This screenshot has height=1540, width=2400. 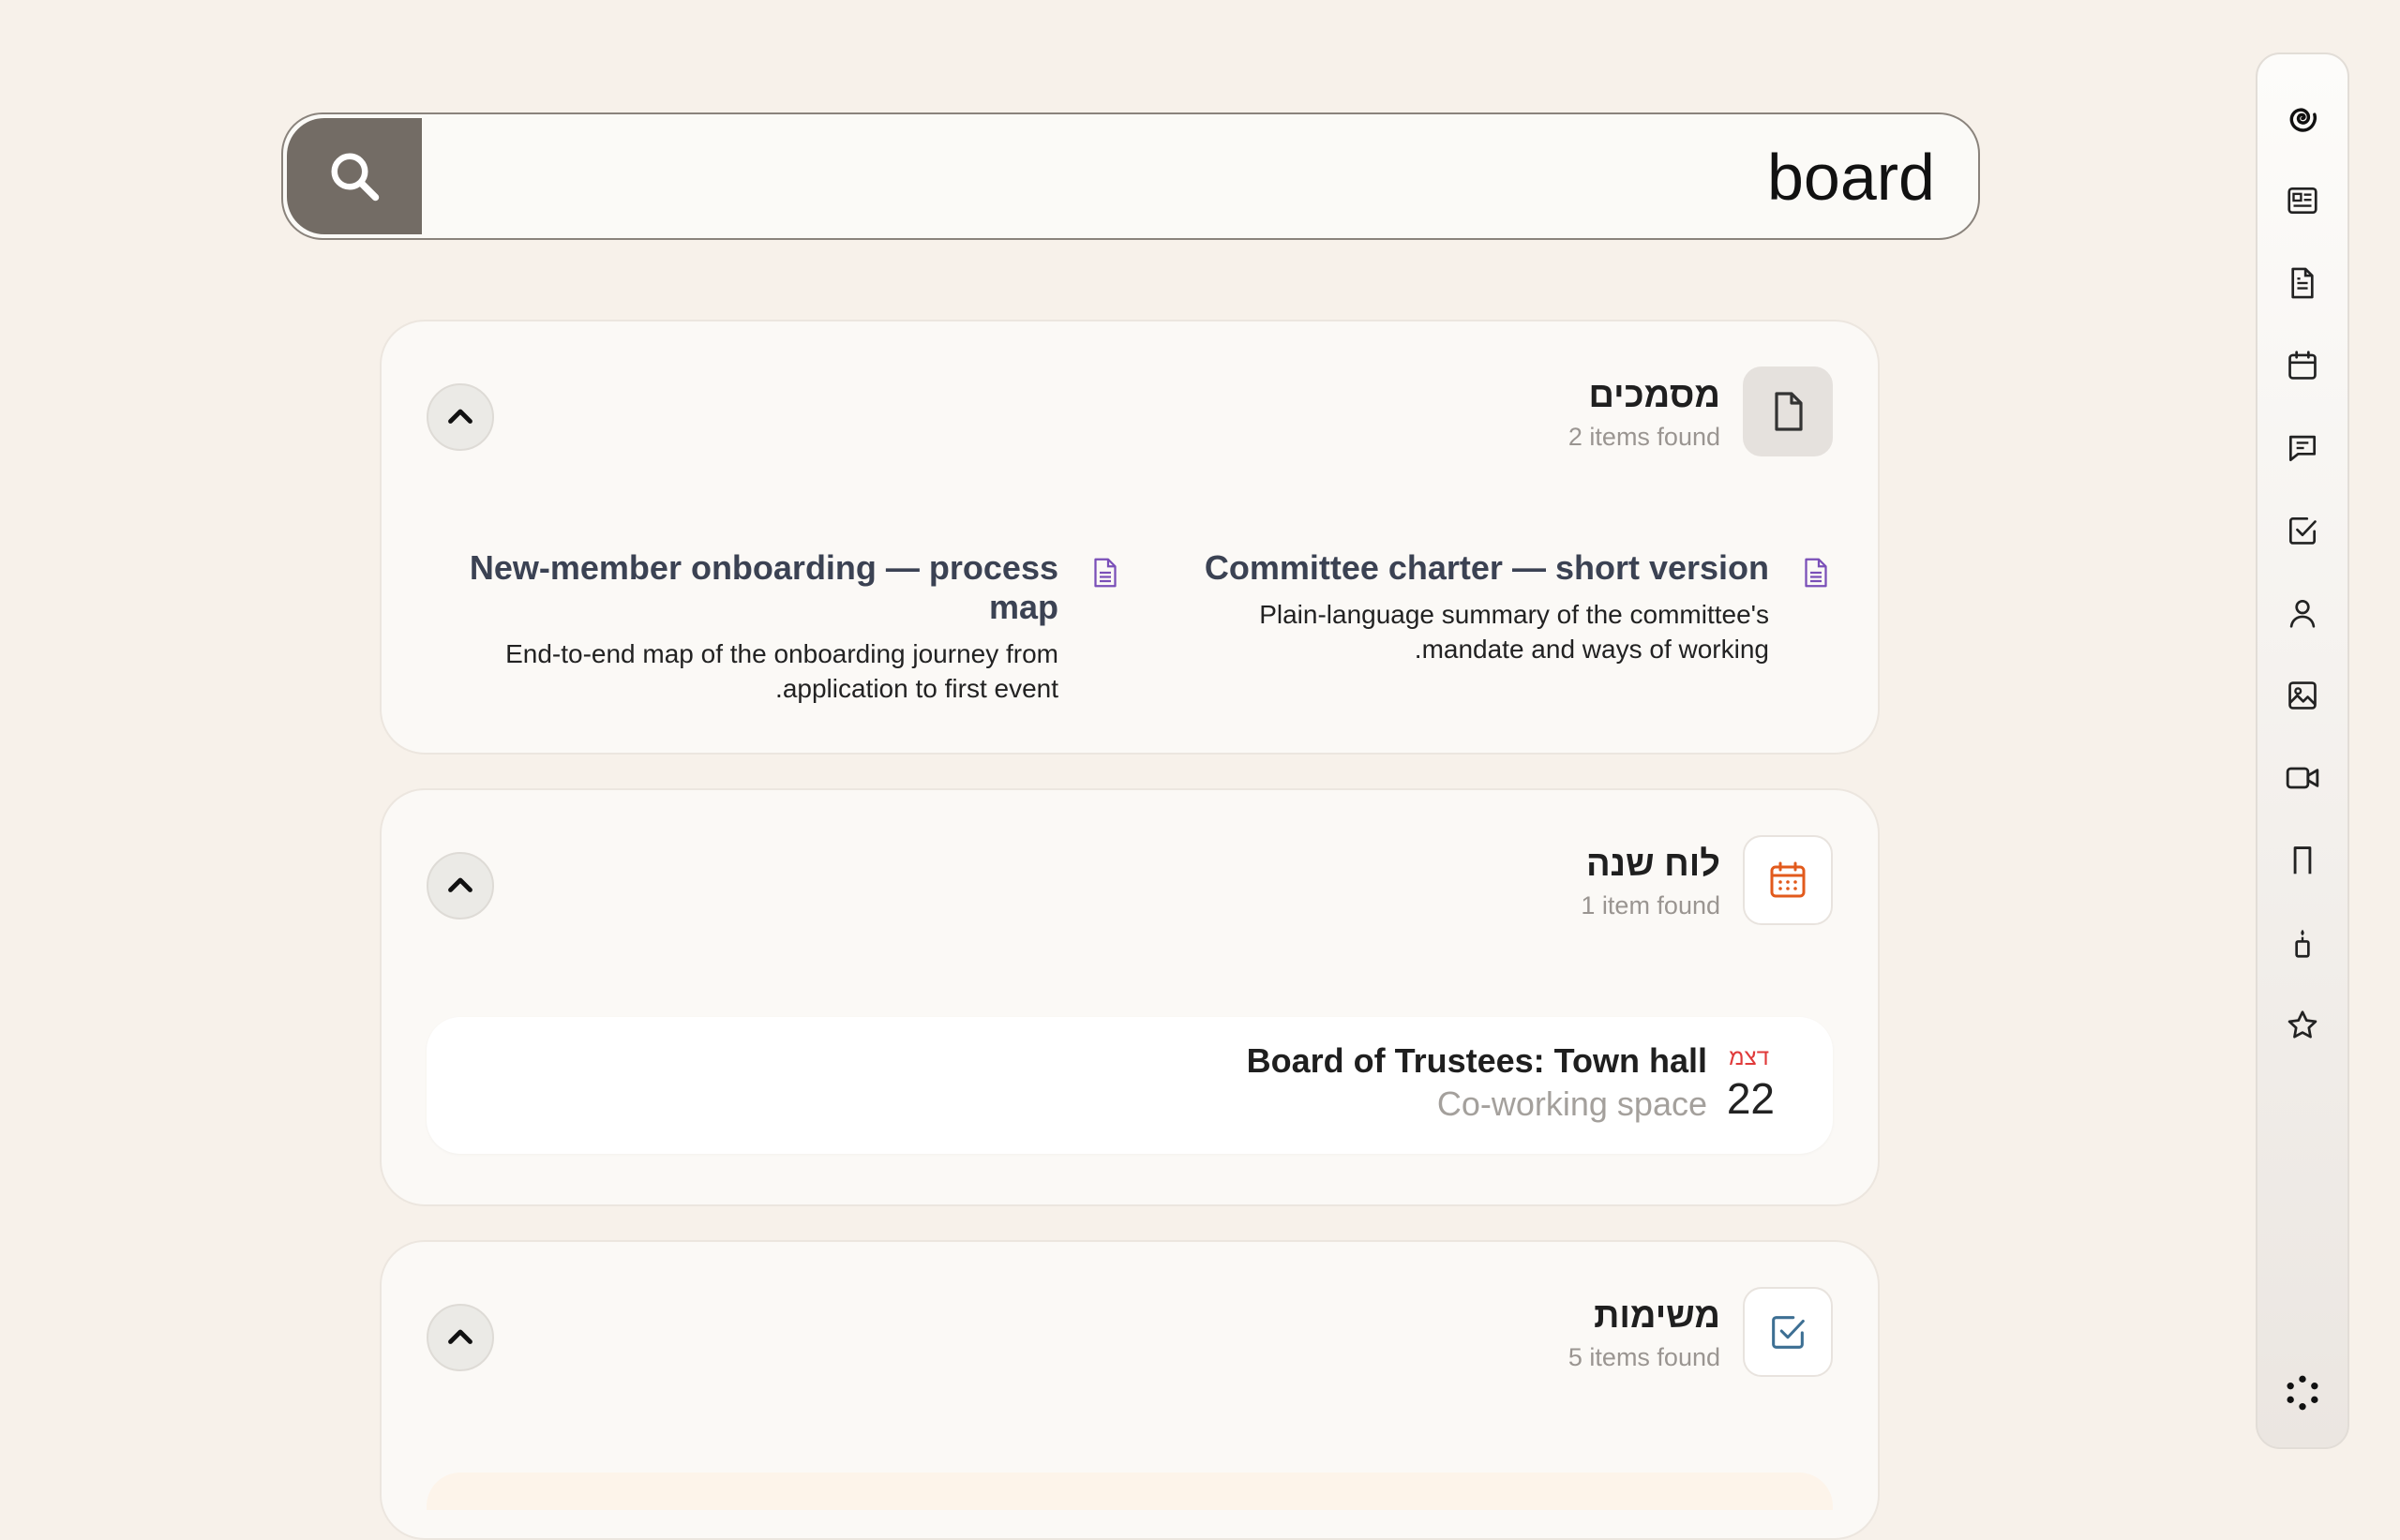 I want to click on collapse-documents-button, so click(x=460, y=417).